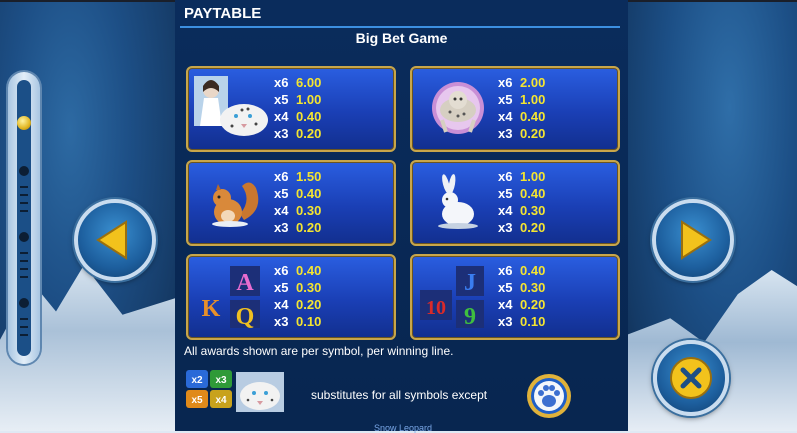  What do you see at coordinates (522, 82) in the screenshot?
I see `pay-row: x6 2.00` at bounding box center [522, 82].